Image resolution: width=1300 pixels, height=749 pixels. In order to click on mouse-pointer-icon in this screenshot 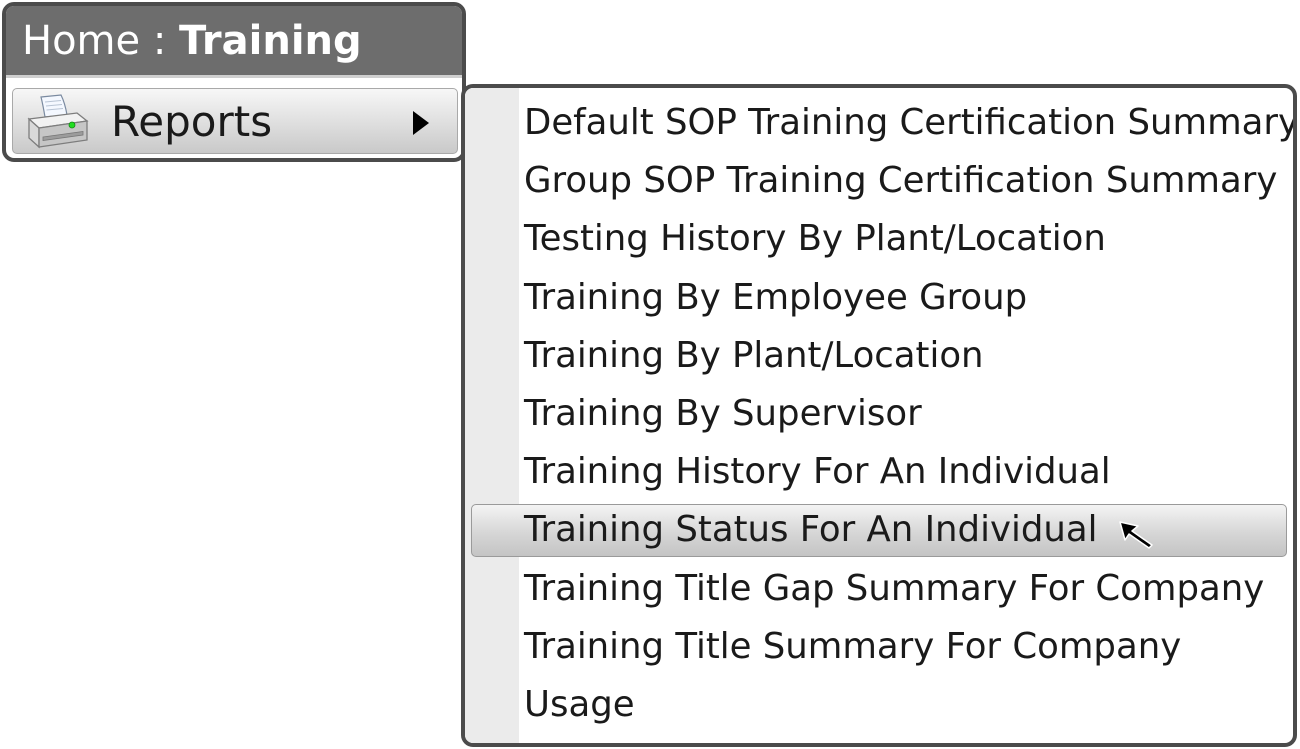, I will do `click(1136, 535)`.